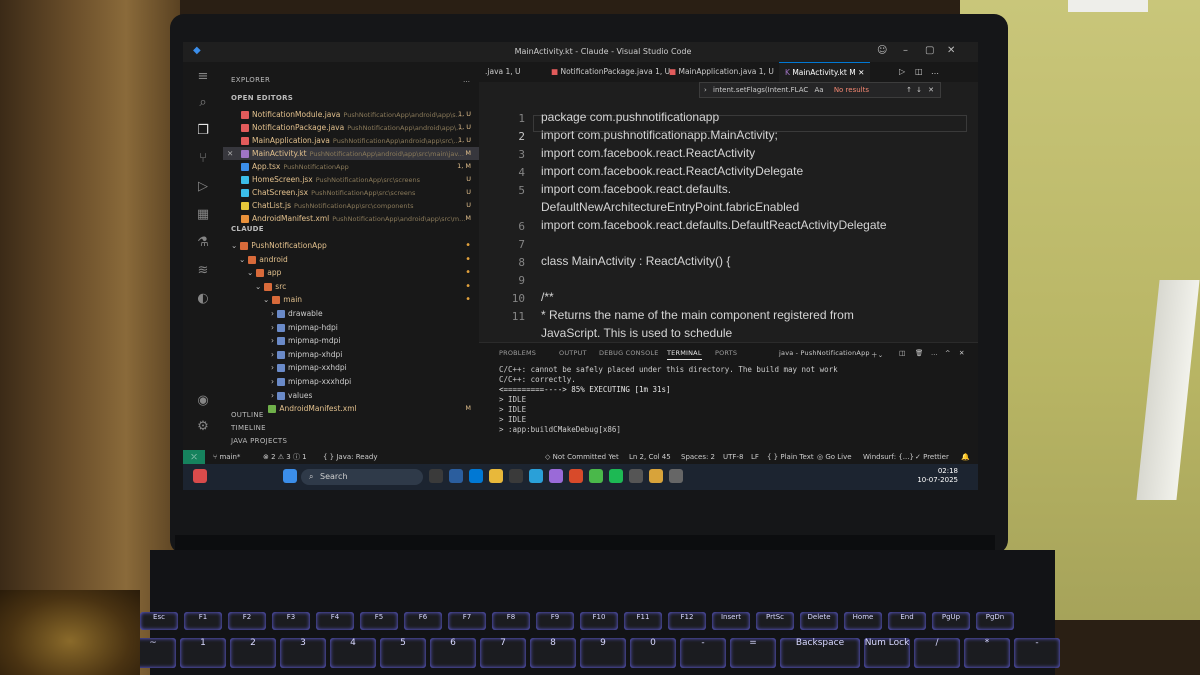 The width and height of the screenshot is (1200, 675). What do you see at coordinates (503, 653) in the screenshot?
I see `key: 7` at bounding box center [503, 653].